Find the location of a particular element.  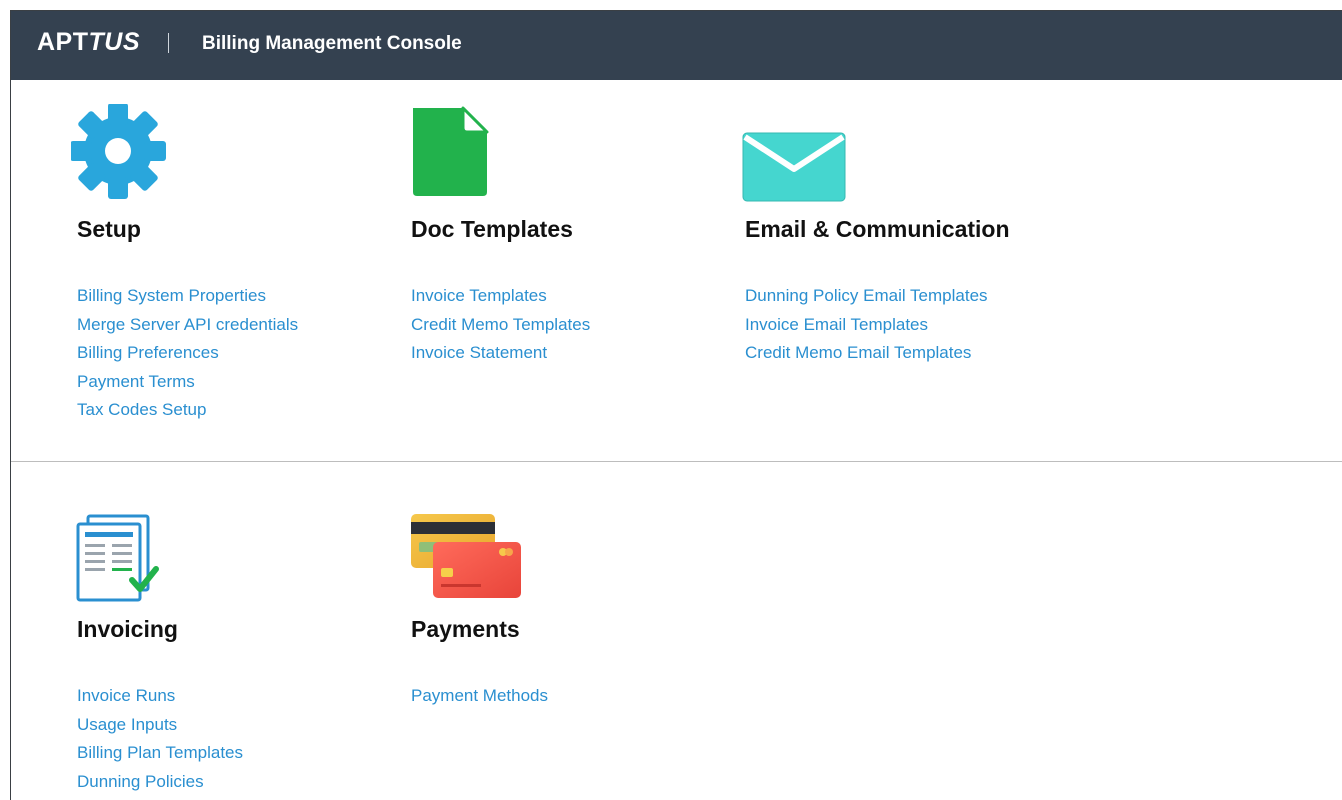

link-billing-system-properties: Billing System Properties is located at coordinates (187, 296).